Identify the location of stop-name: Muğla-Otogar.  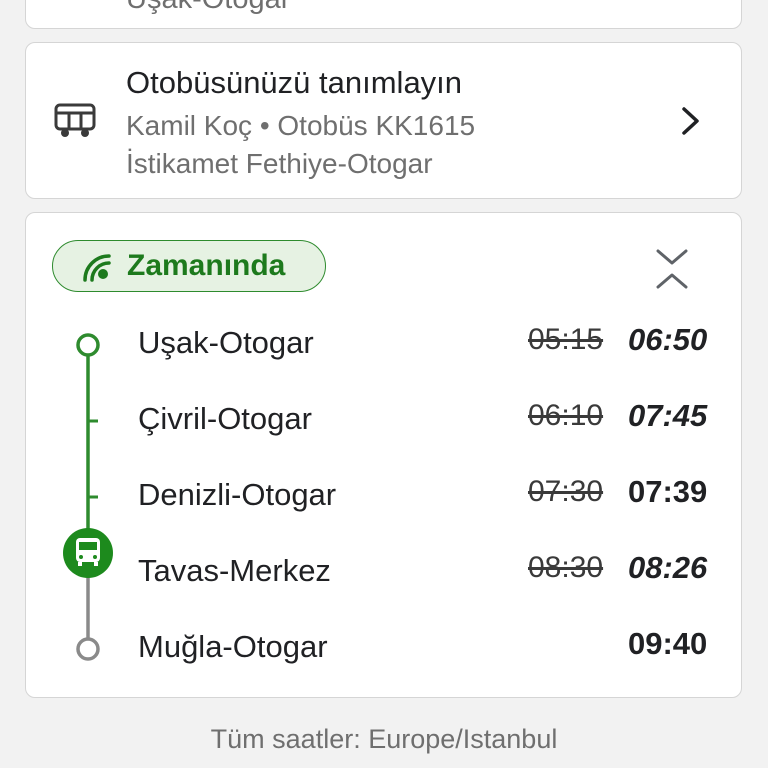
(233, 646).